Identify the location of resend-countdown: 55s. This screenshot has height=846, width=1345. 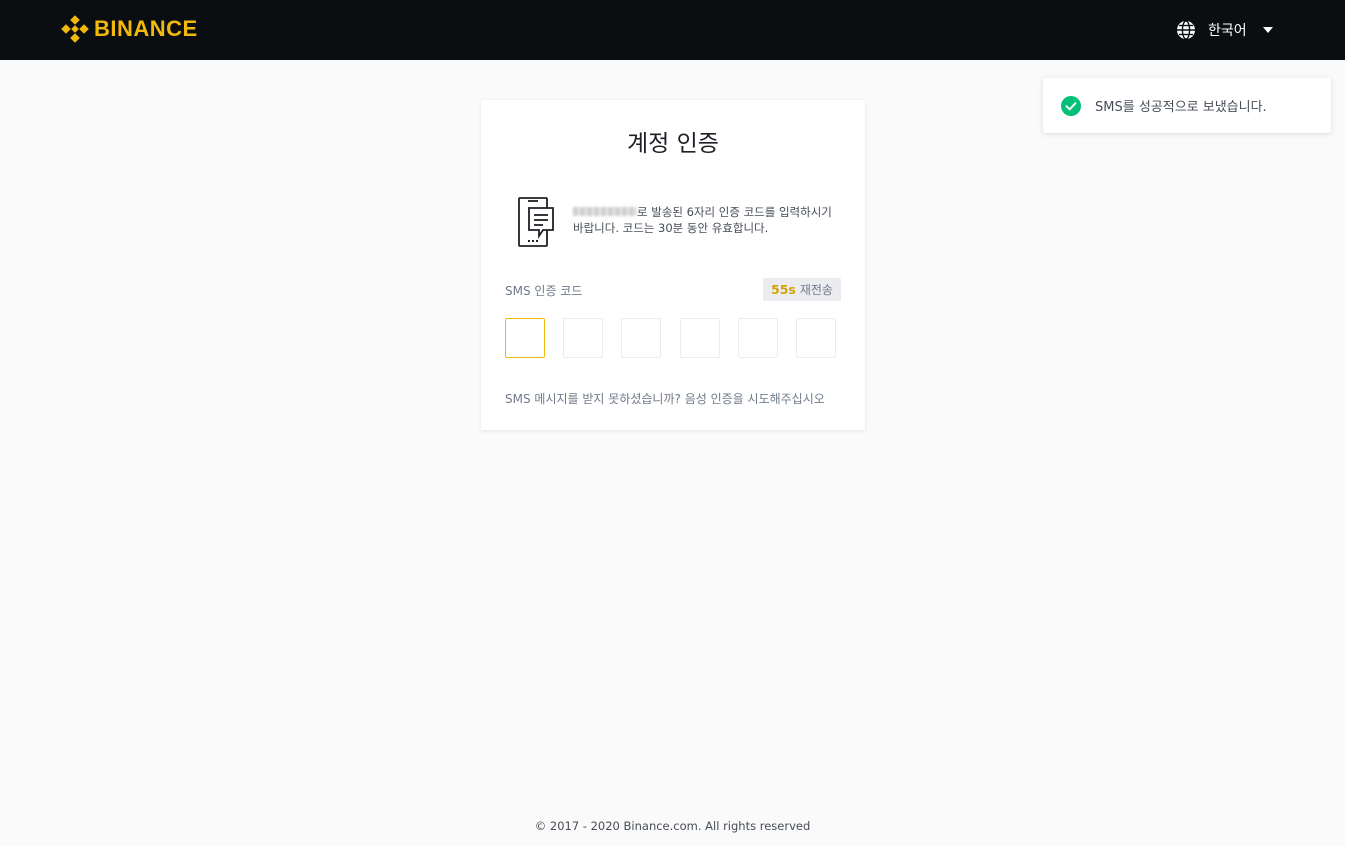
(783, 289).